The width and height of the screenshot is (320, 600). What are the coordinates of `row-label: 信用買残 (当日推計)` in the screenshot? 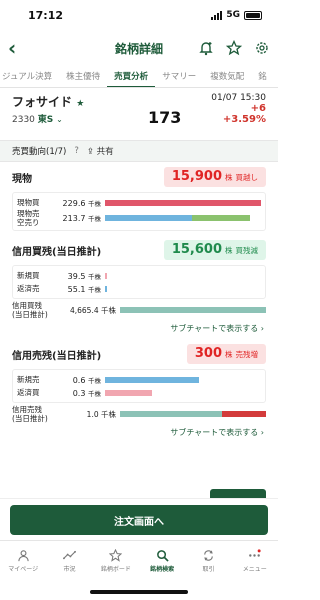 It's located at (30, 310).